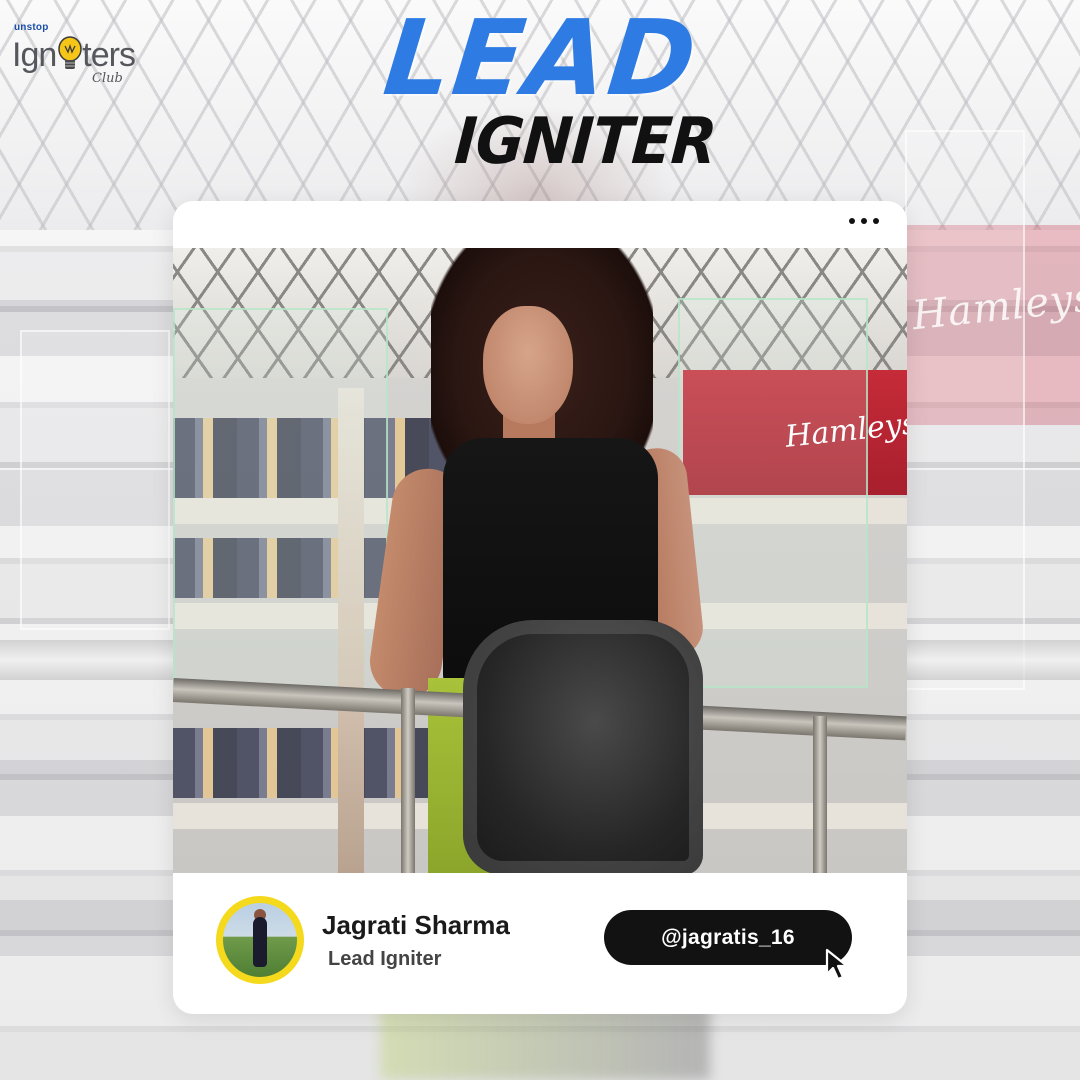  I want to click on logo-wordmark-pre: Ign, so click(34, 55).